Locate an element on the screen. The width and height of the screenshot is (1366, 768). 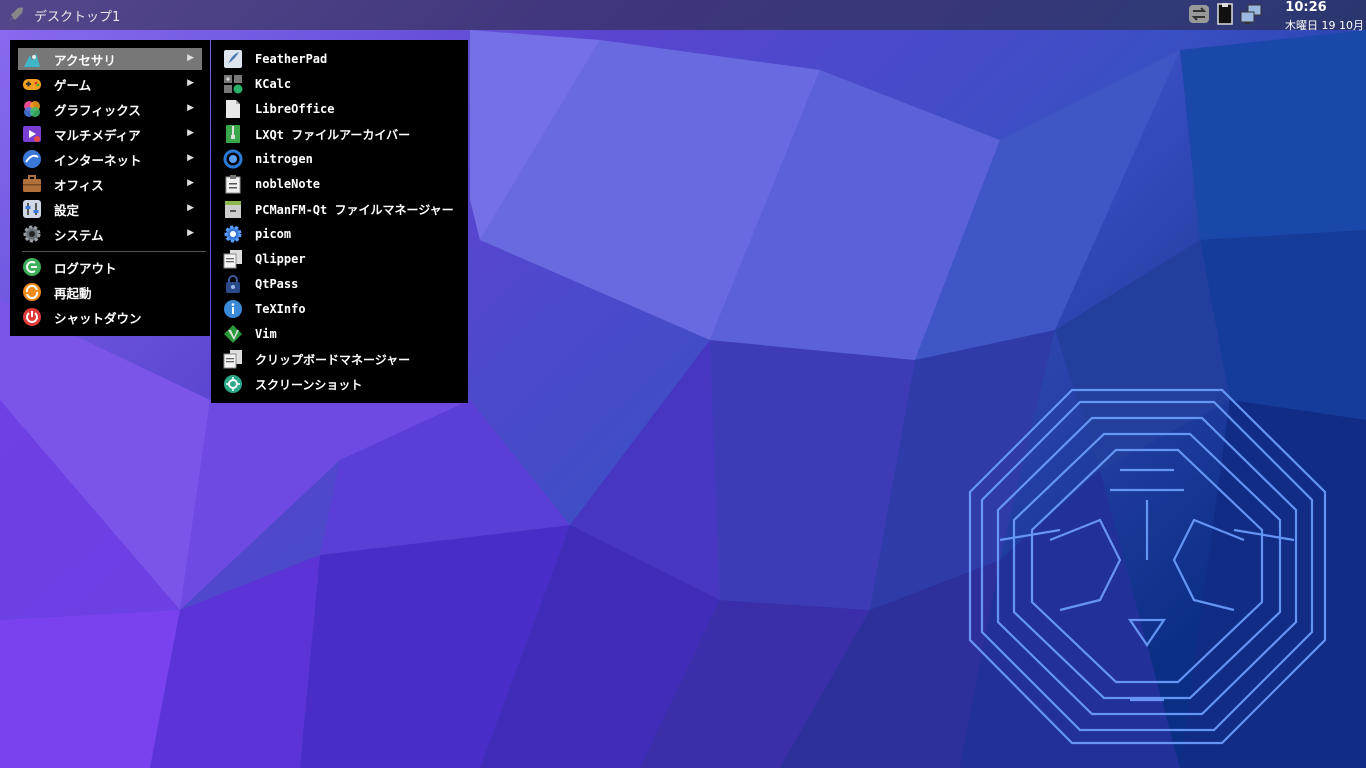
menu-item-label: オフィス is located at coordinates (79, 185).